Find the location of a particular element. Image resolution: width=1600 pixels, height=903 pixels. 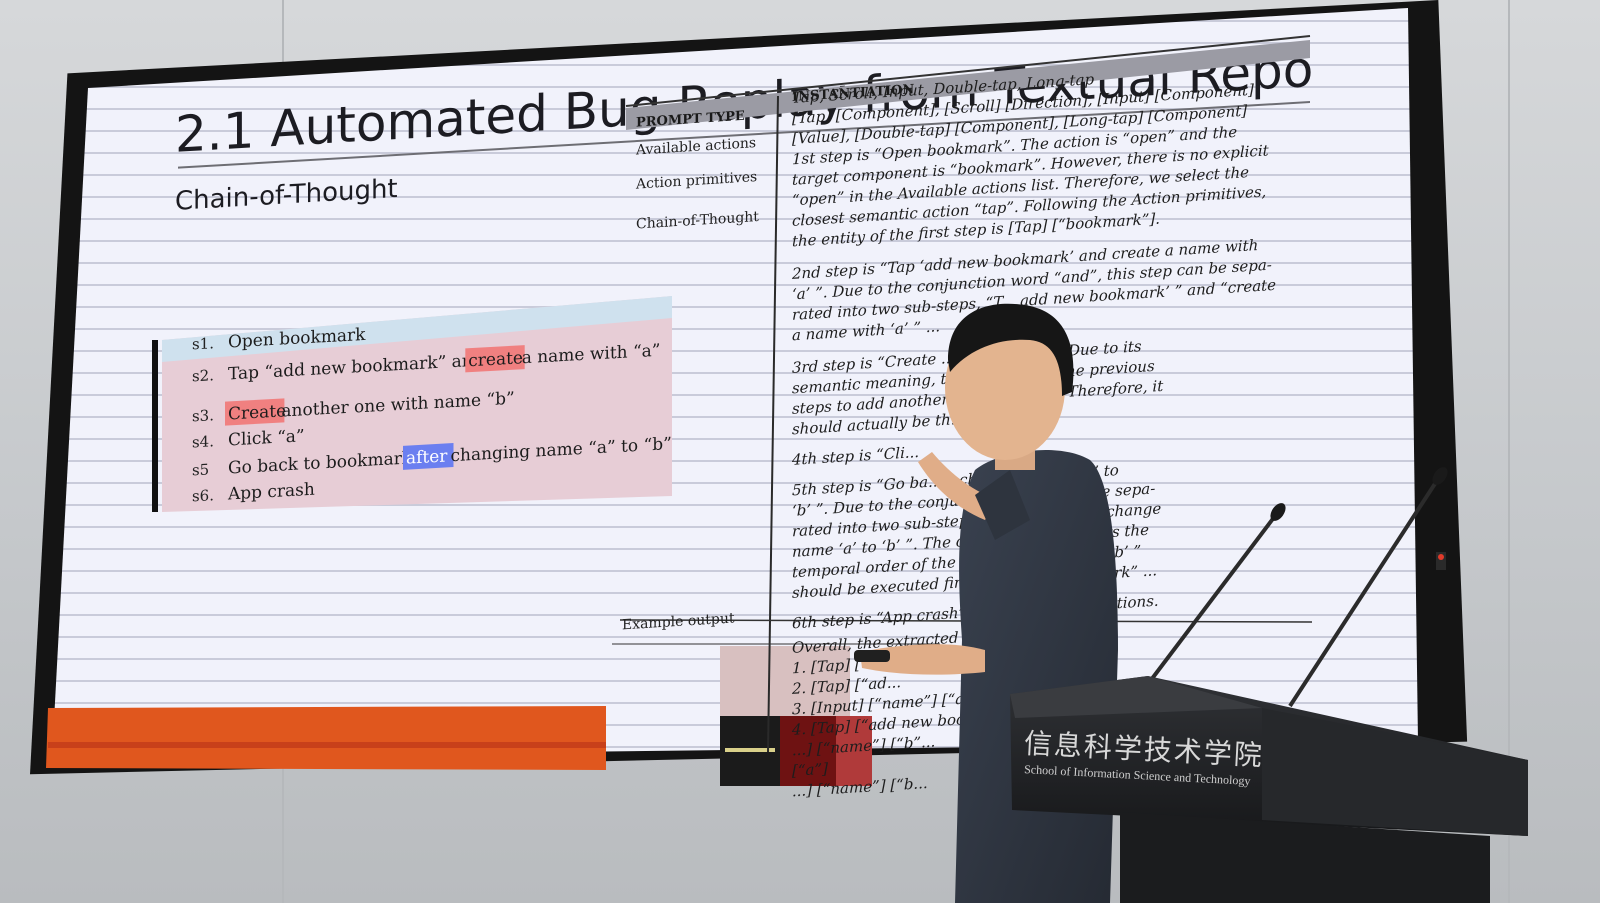

orange-bar is located at coordinates (326, 738).